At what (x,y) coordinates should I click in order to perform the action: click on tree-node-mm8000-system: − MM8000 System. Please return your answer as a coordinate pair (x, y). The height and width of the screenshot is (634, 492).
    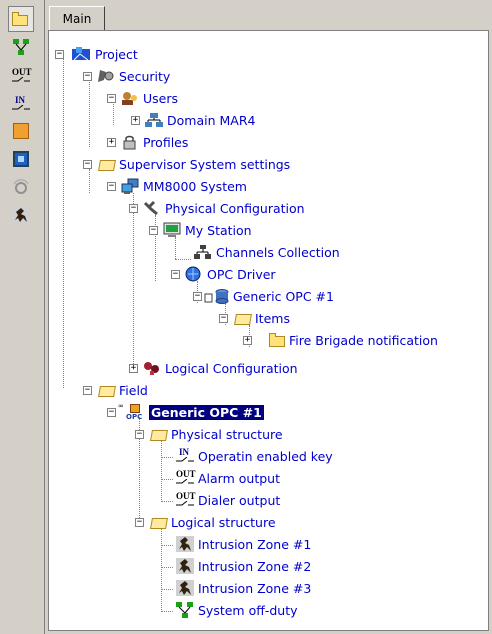
    Looking at the image, I should click on (177, 186).